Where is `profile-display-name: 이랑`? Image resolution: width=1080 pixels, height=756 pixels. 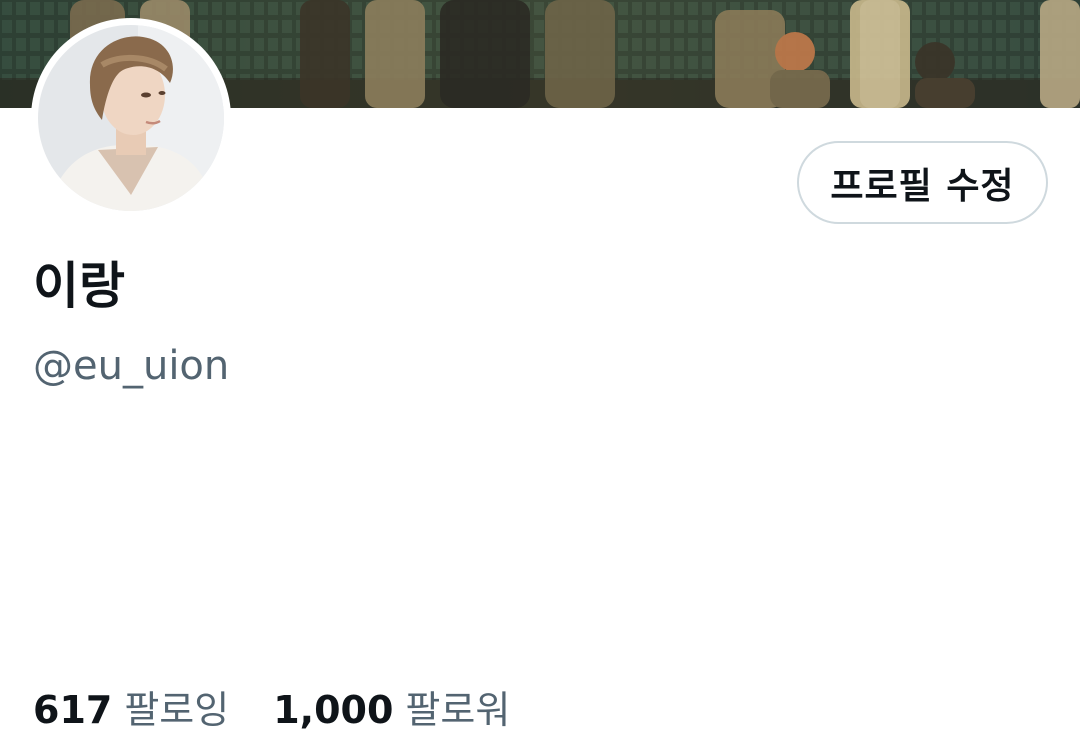 profile-display-name: 이랑 is located at coordinates (79, 286).